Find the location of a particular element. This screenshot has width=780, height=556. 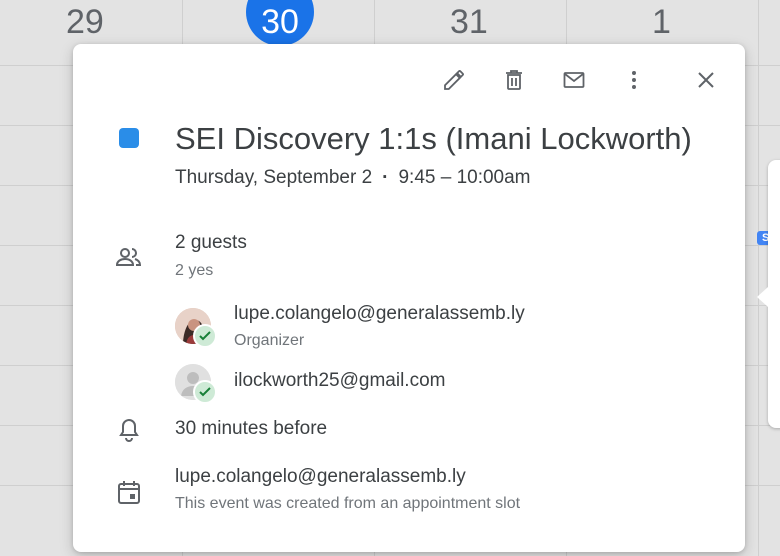

calendar-icon is located at coordinates (129, 492).